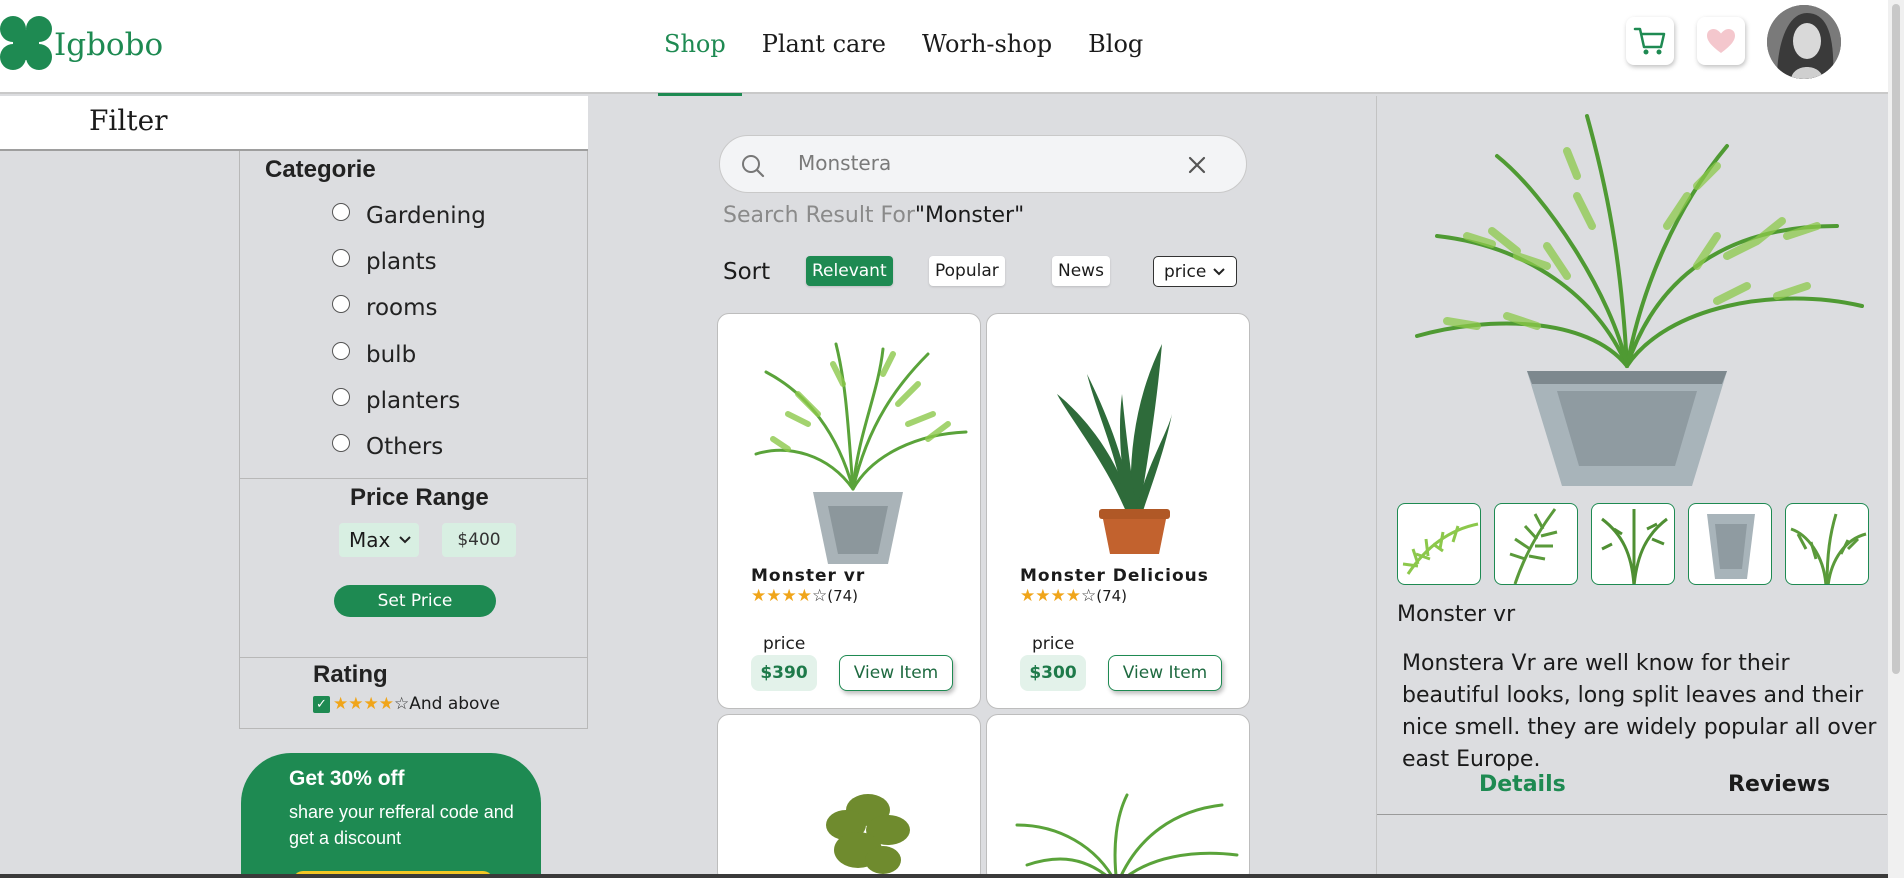  I want to click on cart-button, so click(1650, 41).